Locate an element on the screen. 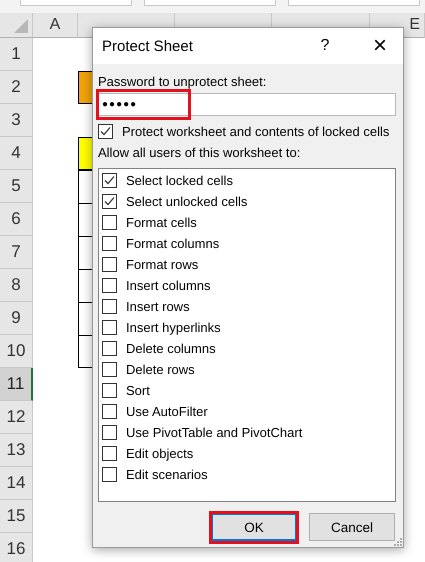 The width and height of the screenshot is (425, 562). checkbox-label: Insert columns is located at coordinates (168, 285).